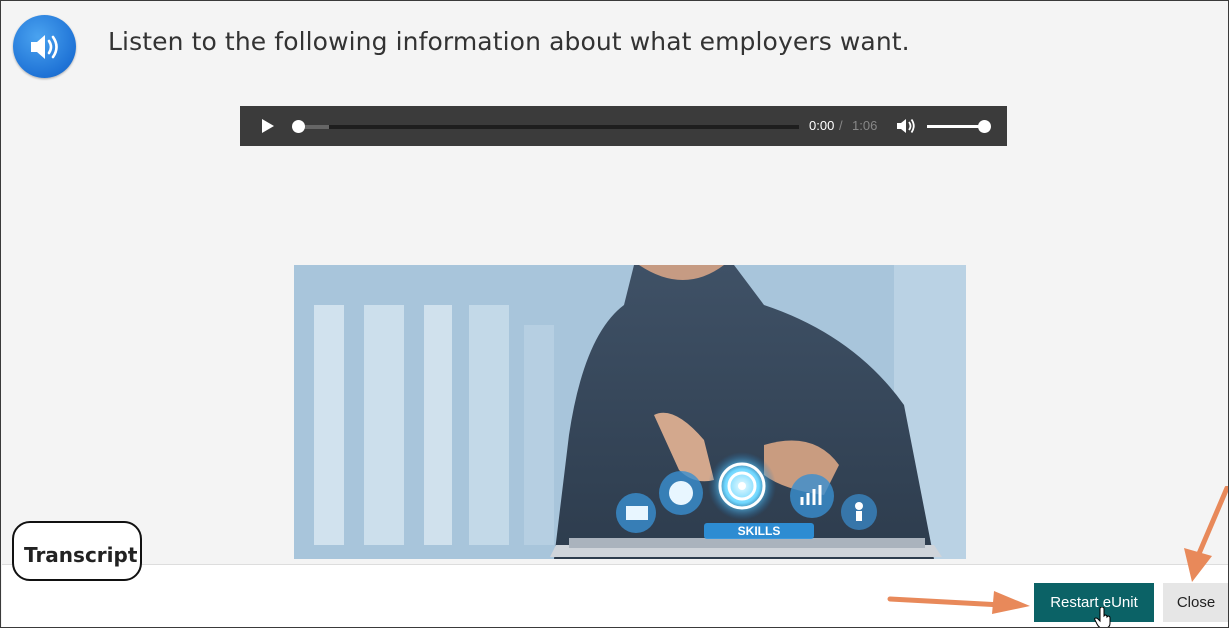 This screenshot has height=628, width=1229. I want to click on annotation-arrow-right-icon, so click(958, 602).